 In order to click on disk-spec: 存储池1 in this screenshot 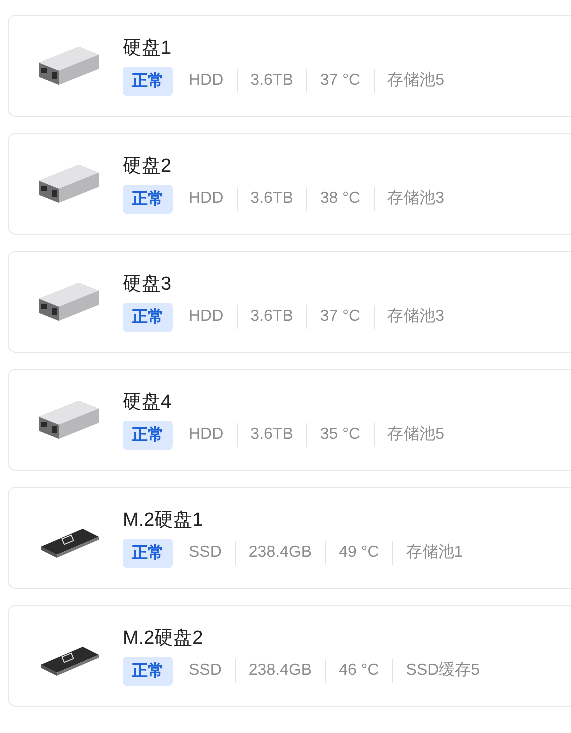, I will do `click(434, 553)`.